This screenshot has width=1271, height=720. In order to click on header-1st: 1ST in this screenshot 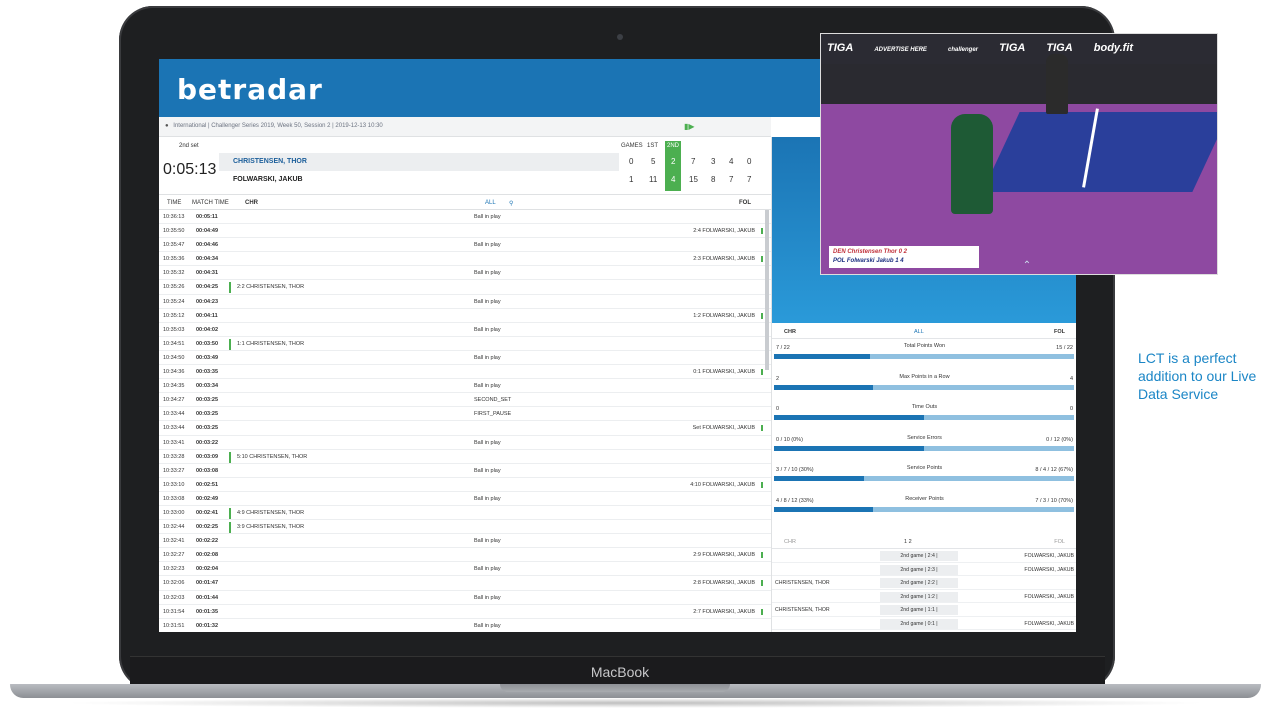, I will do `click(653, 146)`.